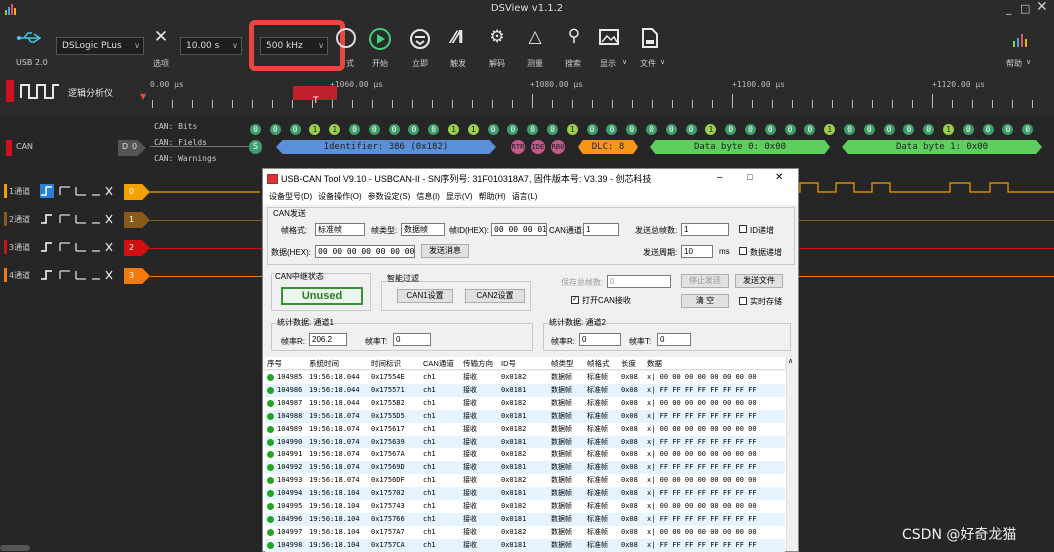 The image size is (1054, 552). What do you see at coordinates (1025, 8) in the screenshot?
I see `maximize-button: □` at bounding box center [1025, 8].